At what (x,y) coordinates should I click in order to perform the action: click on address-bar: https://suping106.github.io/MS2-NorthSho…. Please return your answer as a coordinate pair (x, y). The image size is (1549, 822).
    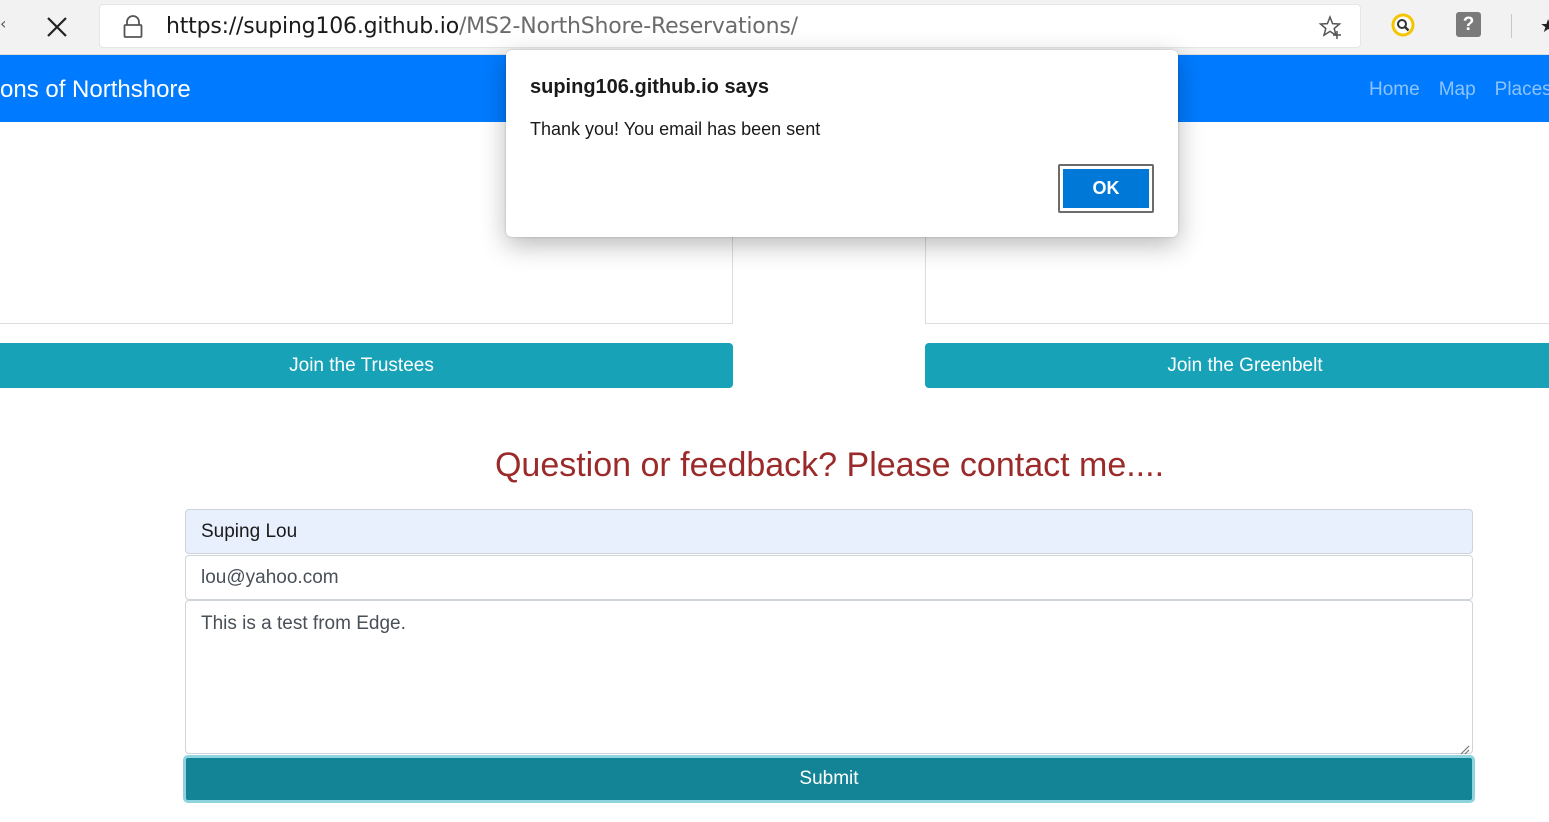
    Looking at the image, I should click on (730, 26).